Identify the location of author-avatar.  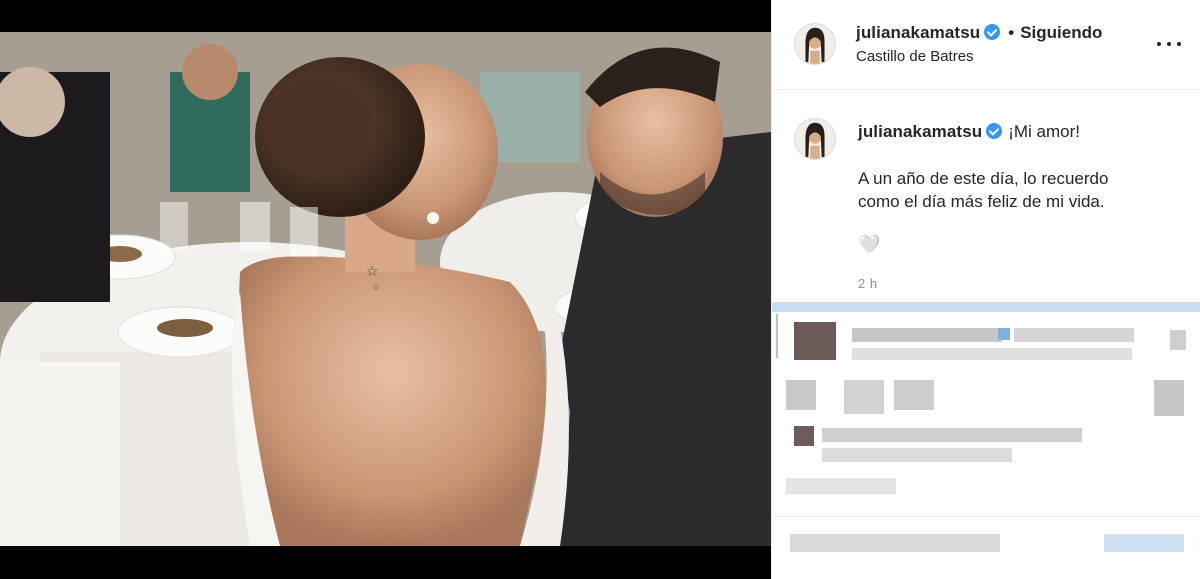
(815, 44).